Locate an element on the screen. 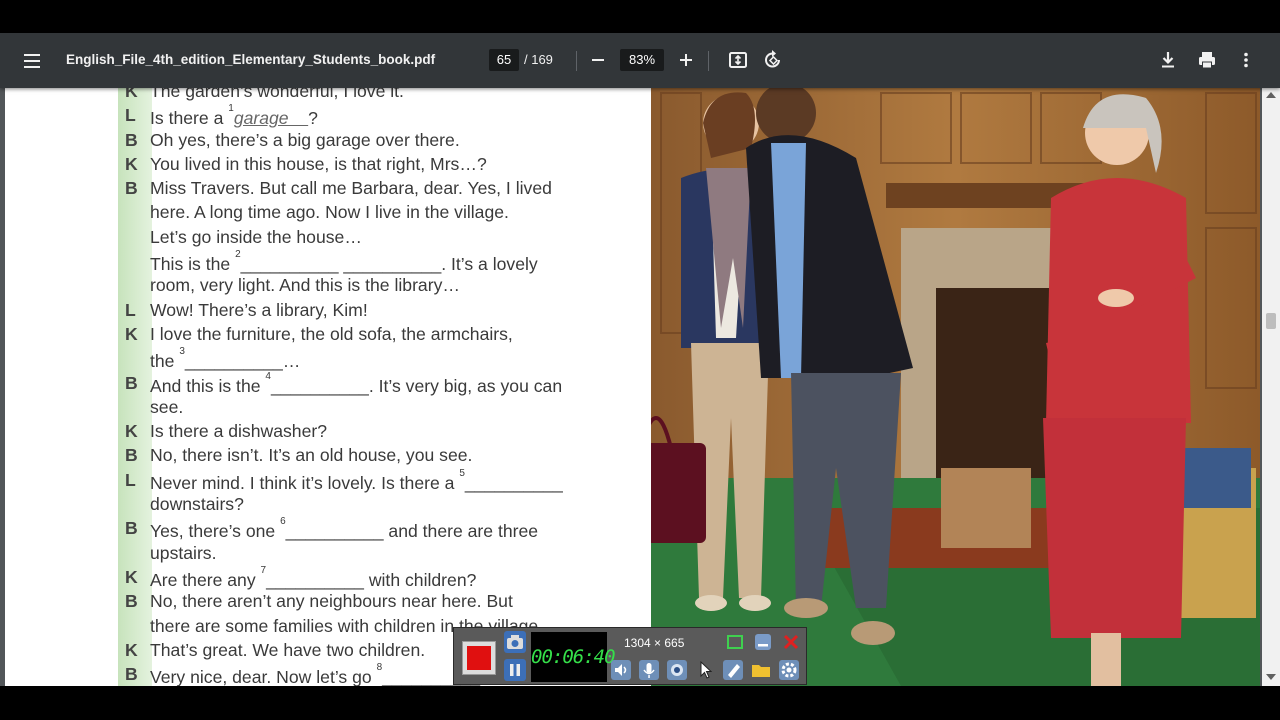 The height and width of the screenshot is (720, 1280). scrollbar-thumb is located at coordinates (1271, 321).